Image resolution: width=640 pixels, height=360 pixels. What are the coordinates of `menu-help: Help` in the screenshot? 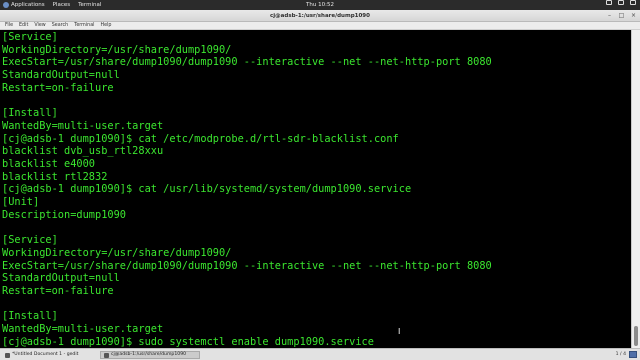 It's located at (105, 25).